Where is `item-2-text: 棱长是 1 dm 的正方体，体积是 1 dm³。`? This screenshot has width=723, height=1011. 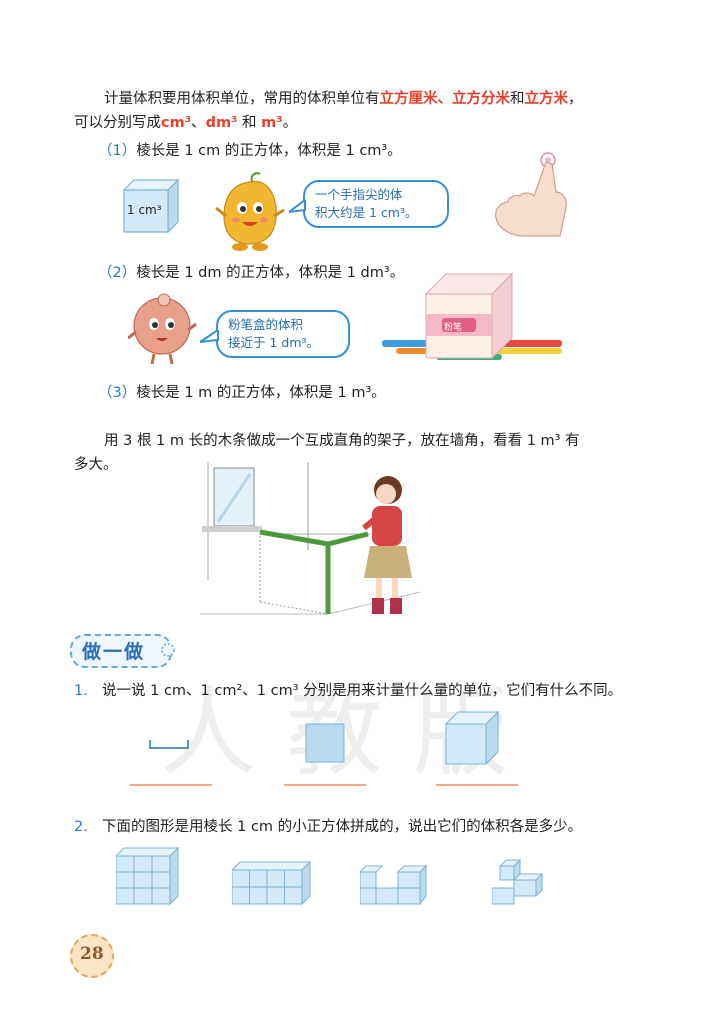 item-2-text: 棱长是 1 dm 的正方体，体积是 1 dm³。 is located at coordinates (270, 273).